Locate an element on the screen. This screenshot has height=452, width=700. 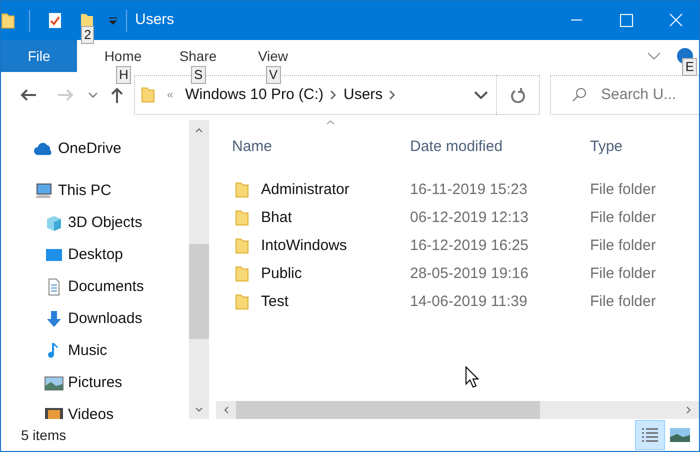
file-name: IntoWindows is located at coordinates (304, 246).